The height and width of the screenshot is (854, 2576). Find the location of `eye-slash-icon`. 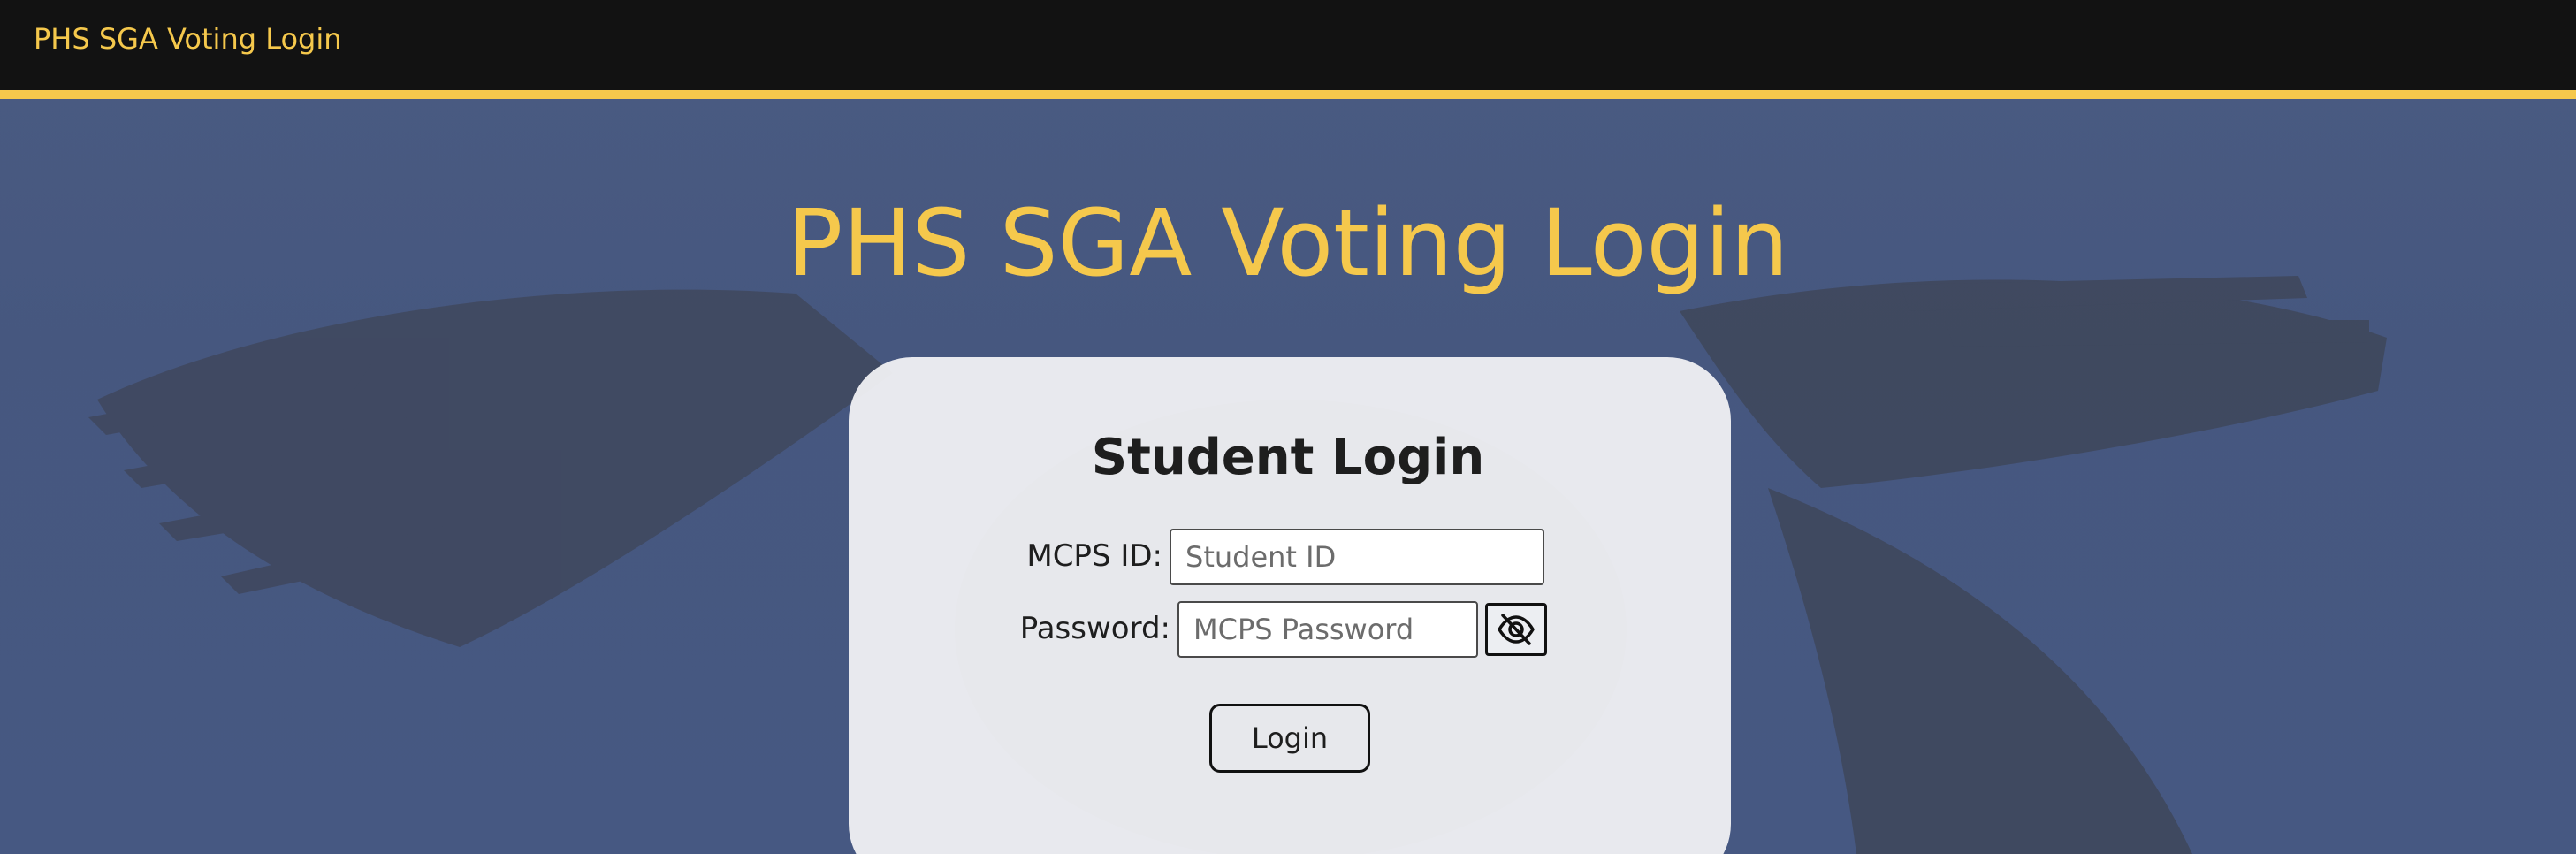

eye-slash-icon is located at coordinates (1516, 629).